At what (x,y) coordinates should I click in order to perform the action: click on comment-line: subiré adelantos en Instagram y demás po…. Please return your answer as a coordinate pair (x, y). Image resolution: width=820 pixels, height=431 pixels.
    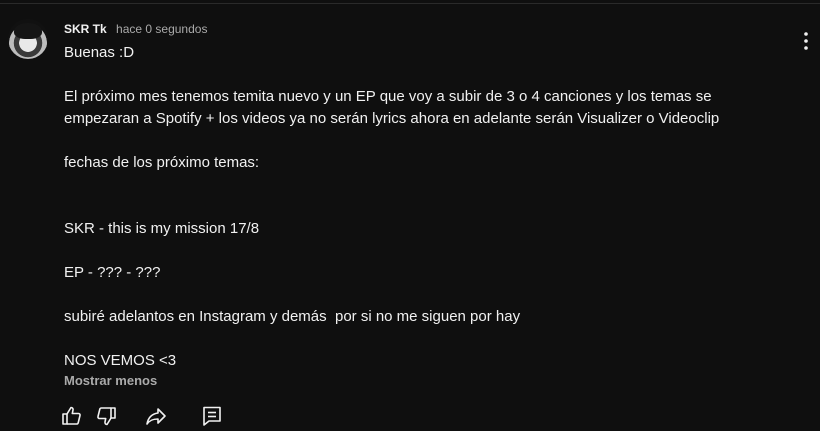
    Looking at the image, I should click on (292, 316).